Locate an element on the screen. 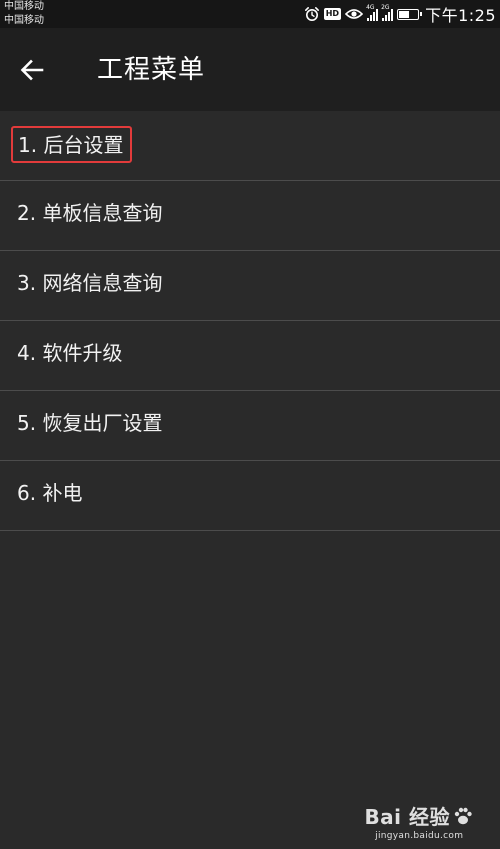 The image size is (500, 849). arrow-left-icon is located at coordinates (32, 72).